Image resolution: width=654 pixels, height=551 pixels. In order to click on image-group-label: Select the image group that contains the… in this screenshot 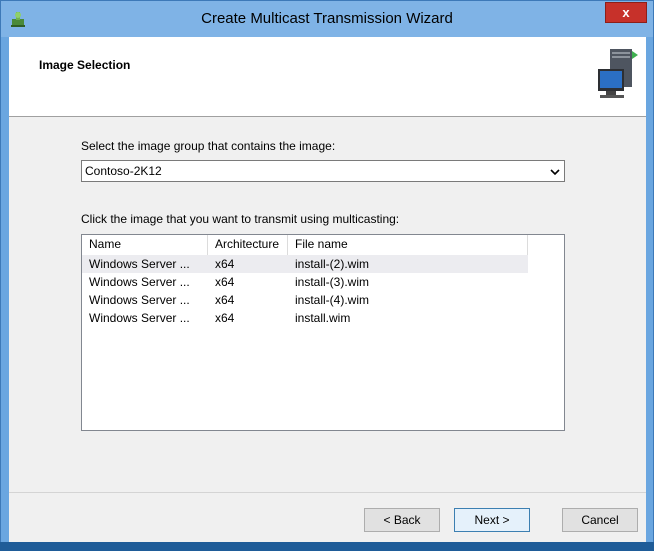, I will do `click(208, 146)`.